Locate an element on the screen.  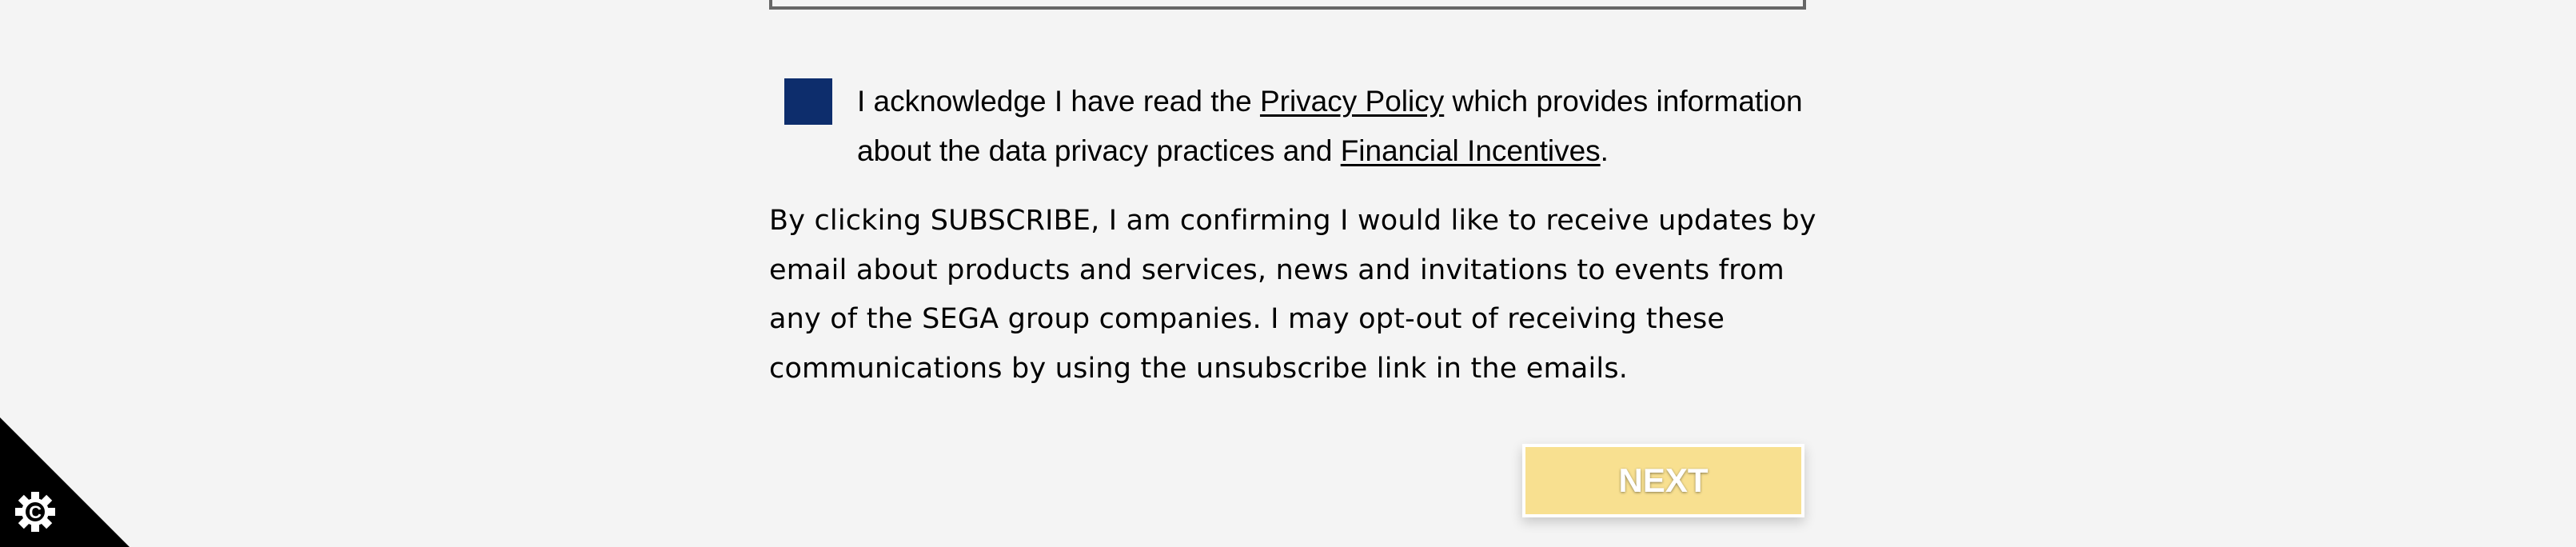
cookie-letter: C is located at coordinates (36, 512).